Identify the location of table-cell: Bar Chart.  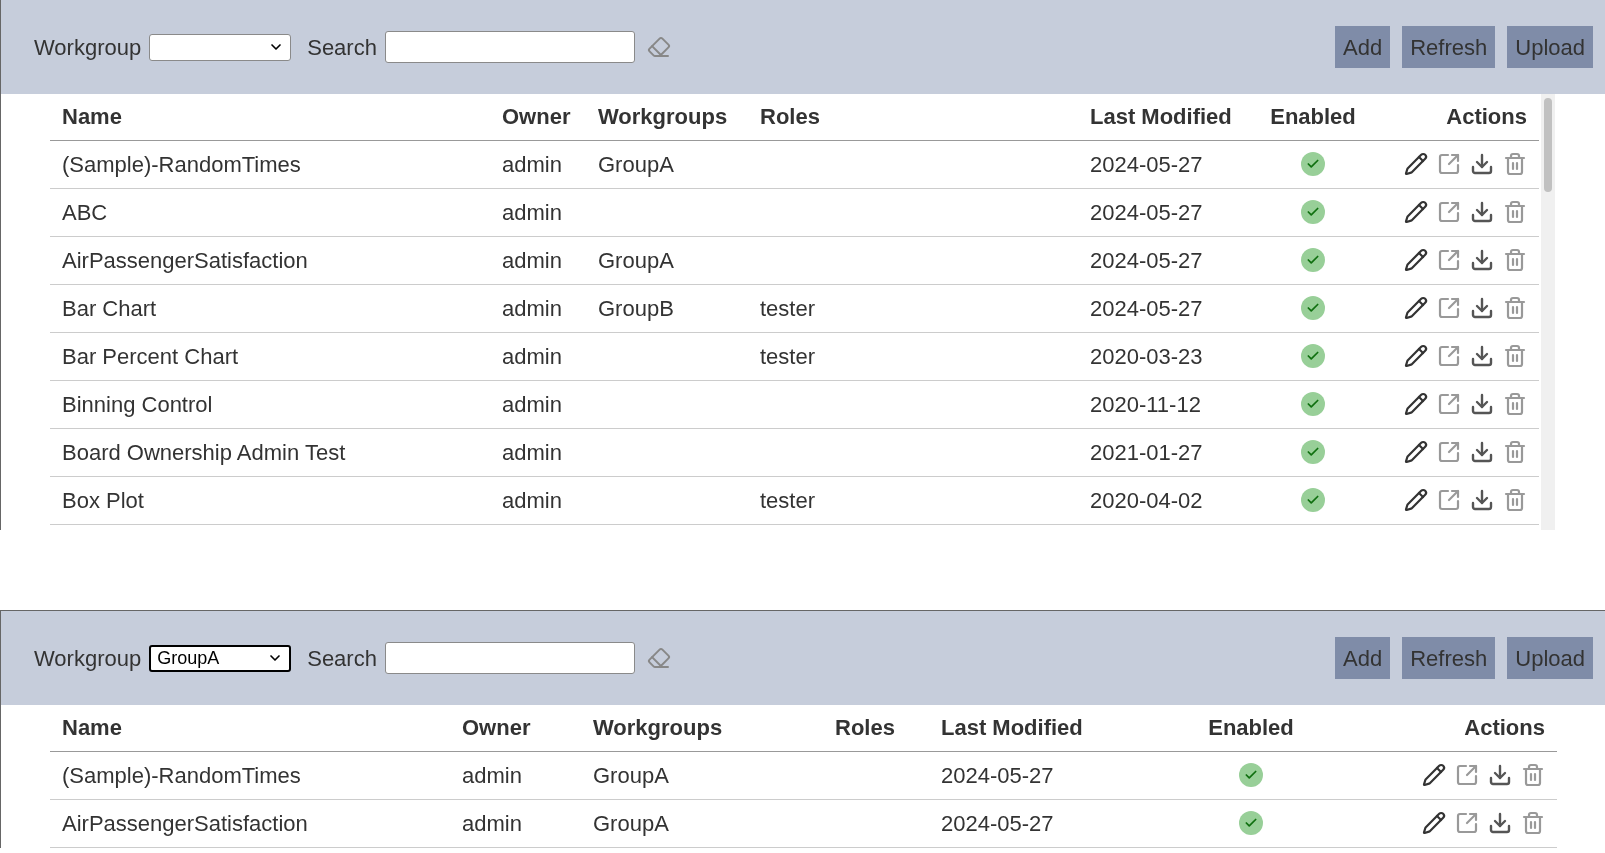
(109, 308).